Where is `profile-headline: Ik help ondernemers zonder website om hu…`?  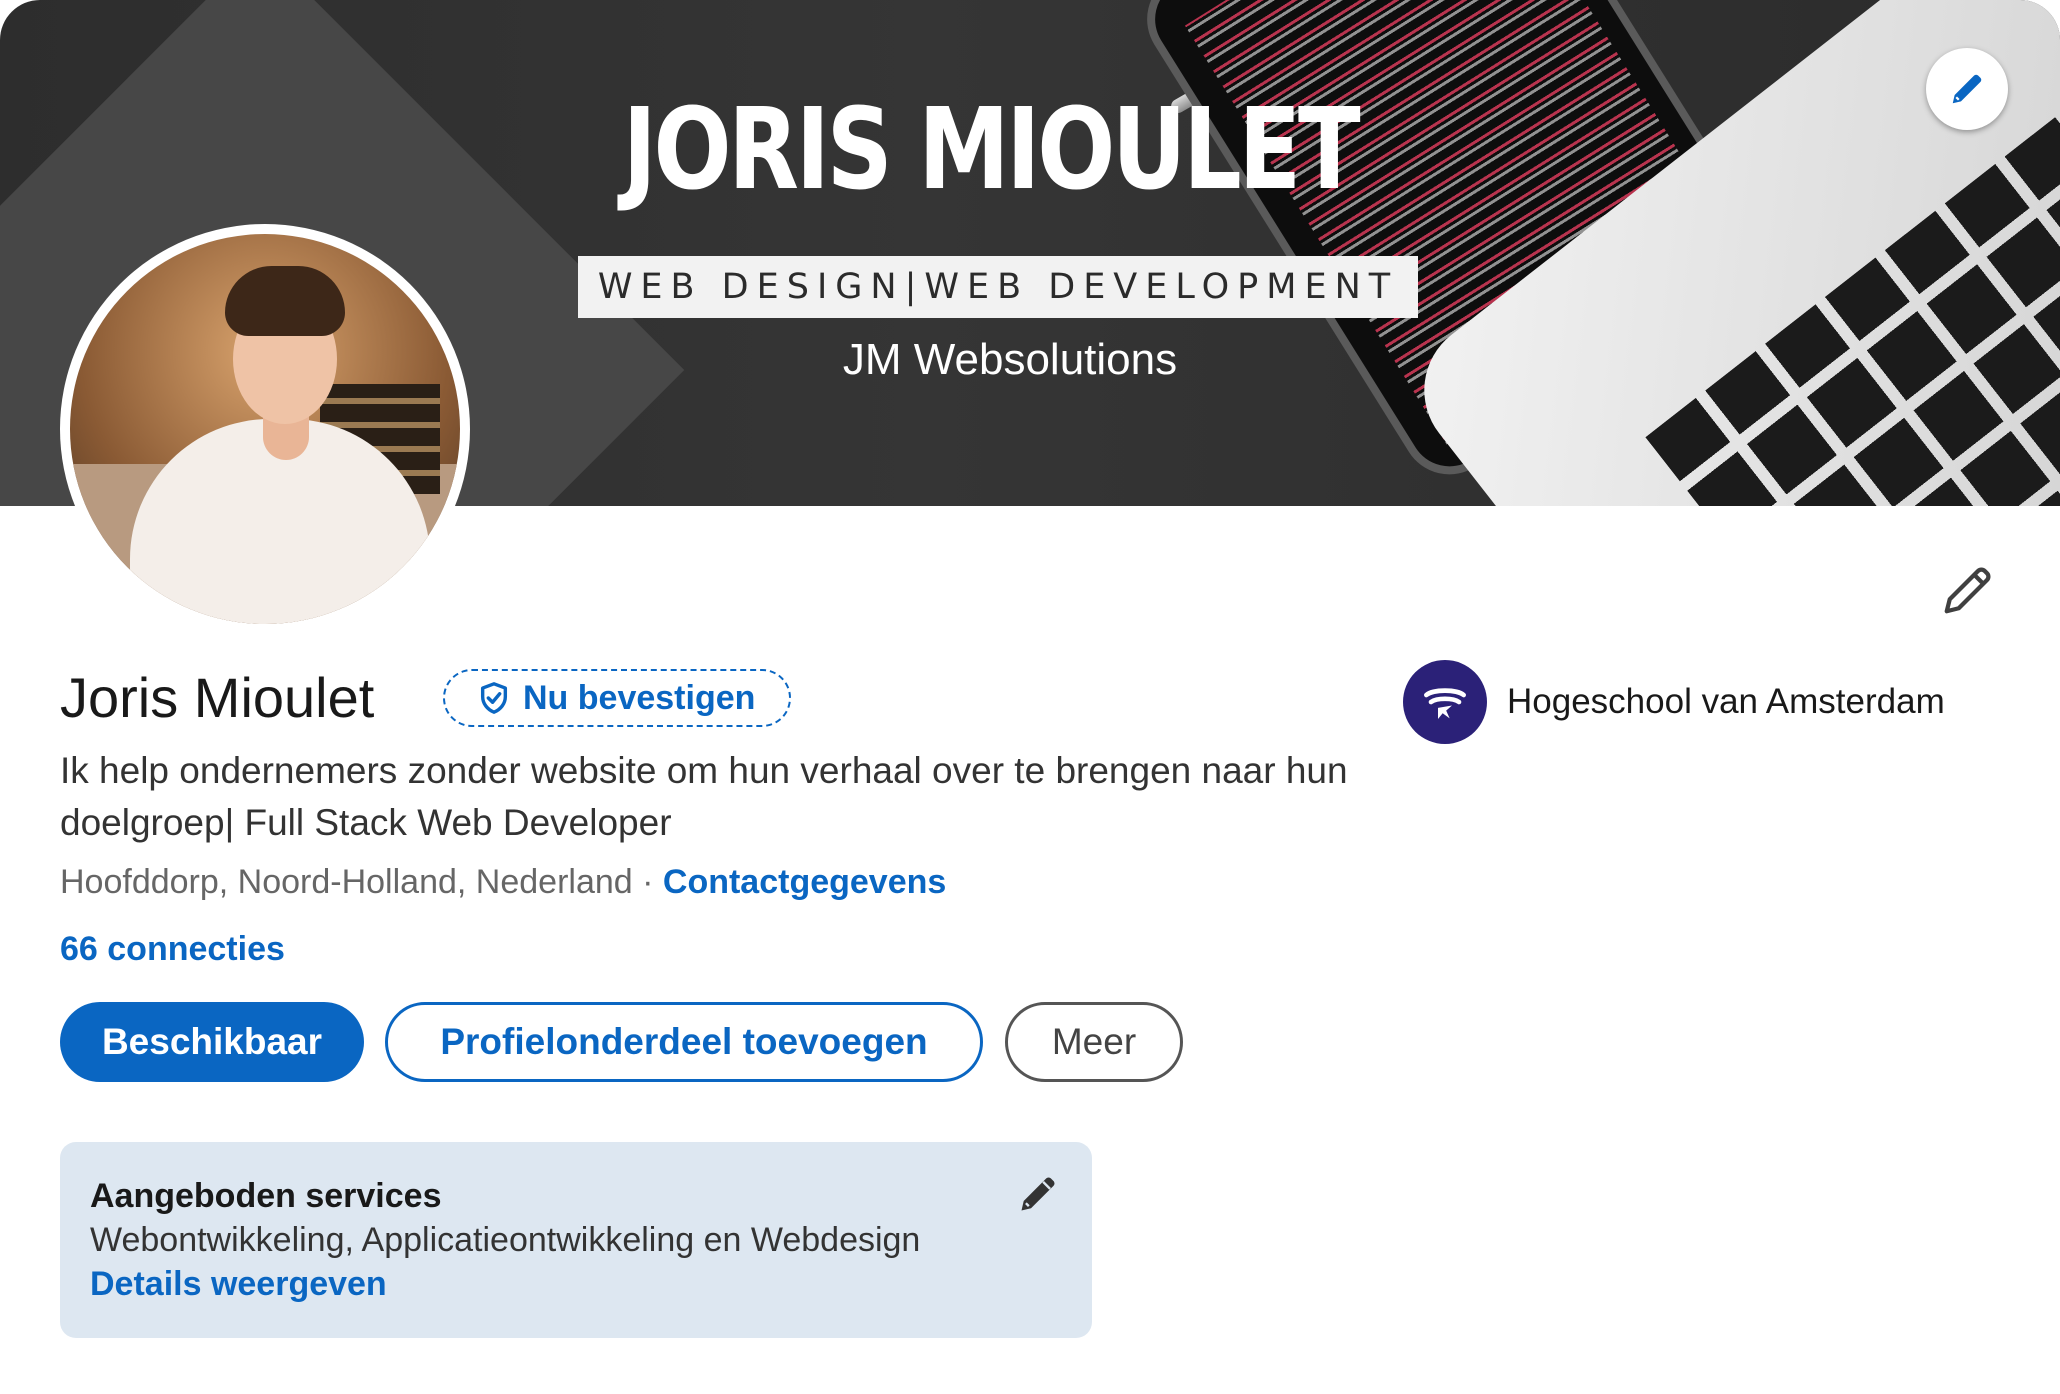 profile-headline: Ik help ondernemers zonder website om hu… is located at coordinates (704, 796).